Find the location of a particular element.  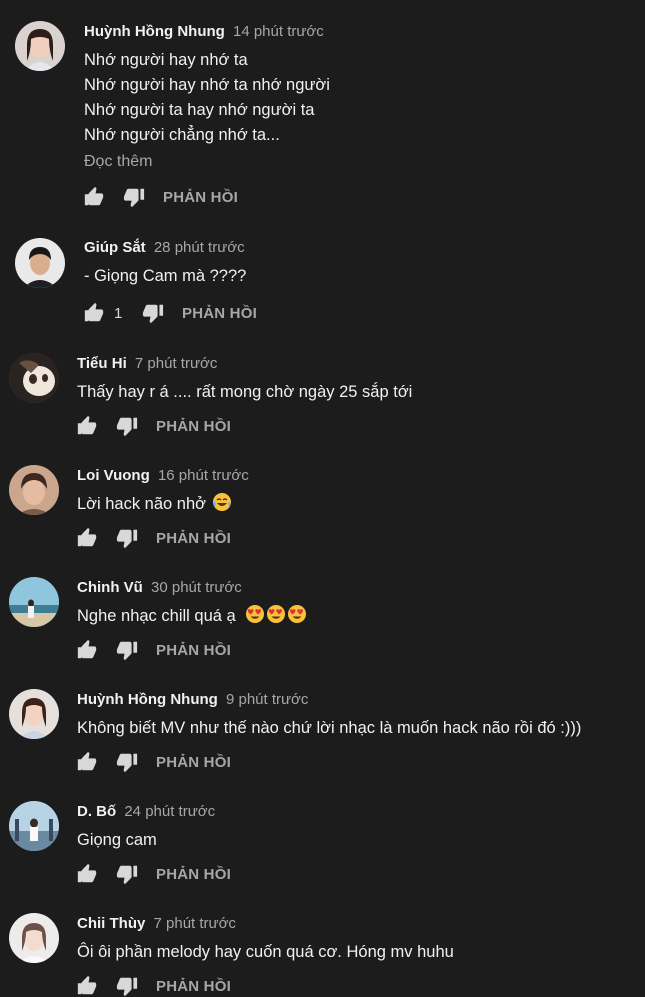

comment-line: - Giọng Cam mà ???? is located at coordinates (165, 276).